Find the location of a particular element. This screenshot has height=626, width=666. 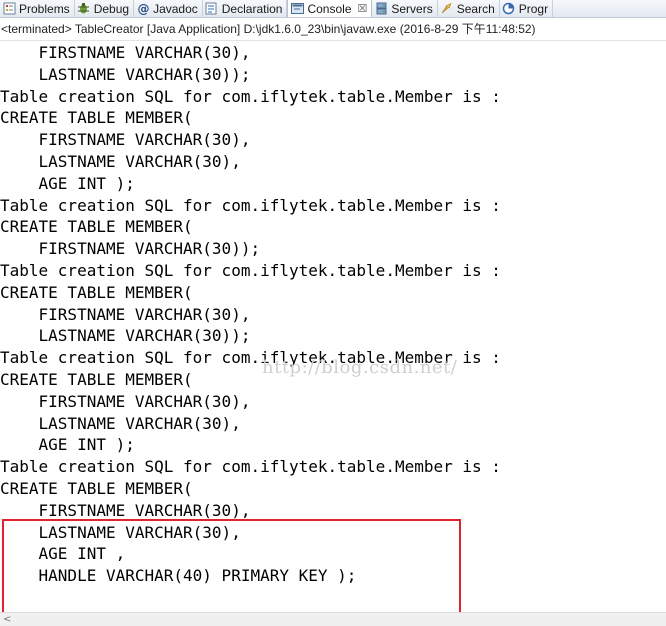

tab-servers: Servers is located at coordinates (405, 8).